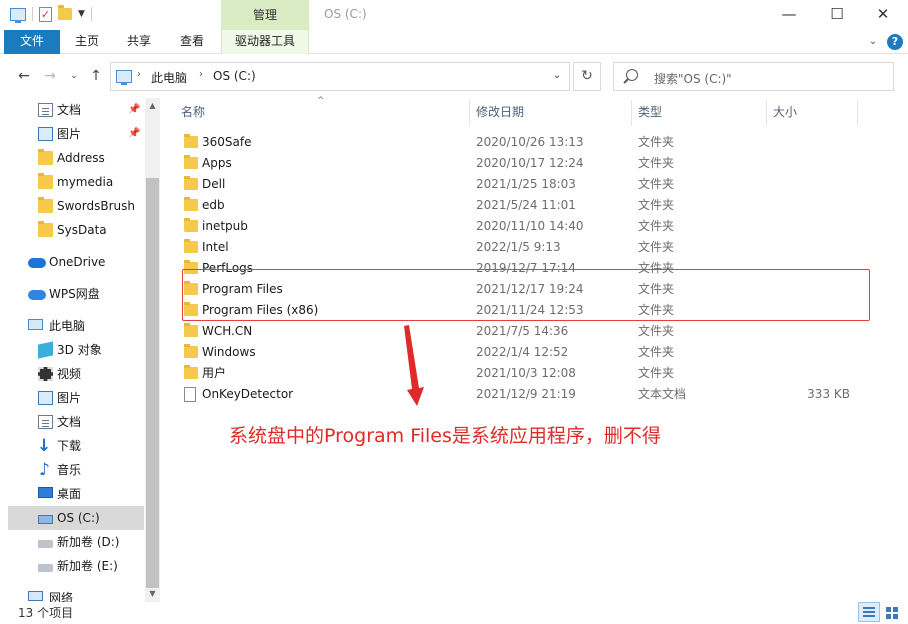  I want to click on file-date: 2021/1/25 18:03, so click(526, 184).